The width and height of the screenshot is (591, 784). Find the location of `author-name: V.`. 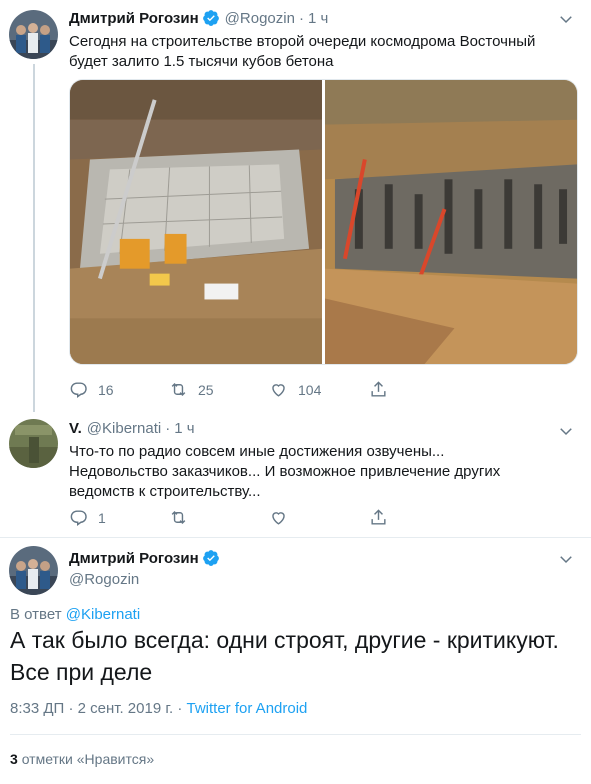

author-name: V. is located at coordinates (75, 428).